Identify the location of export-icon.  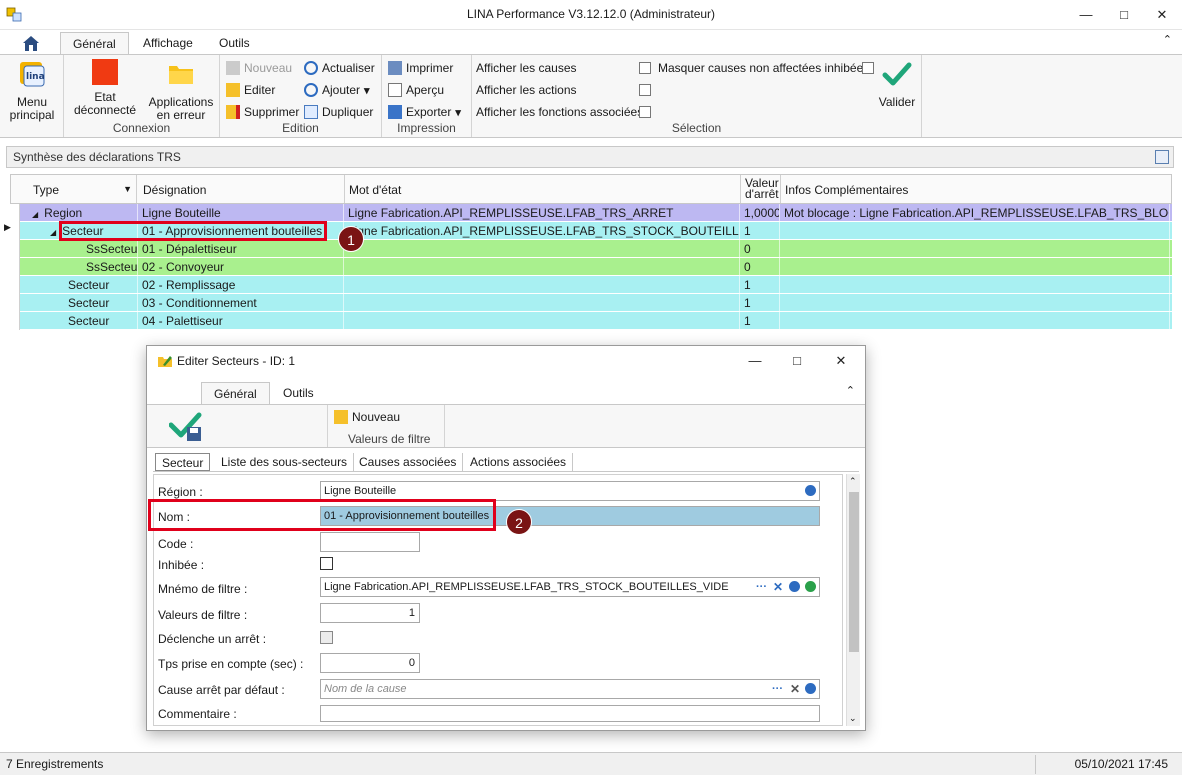
(395, 112).